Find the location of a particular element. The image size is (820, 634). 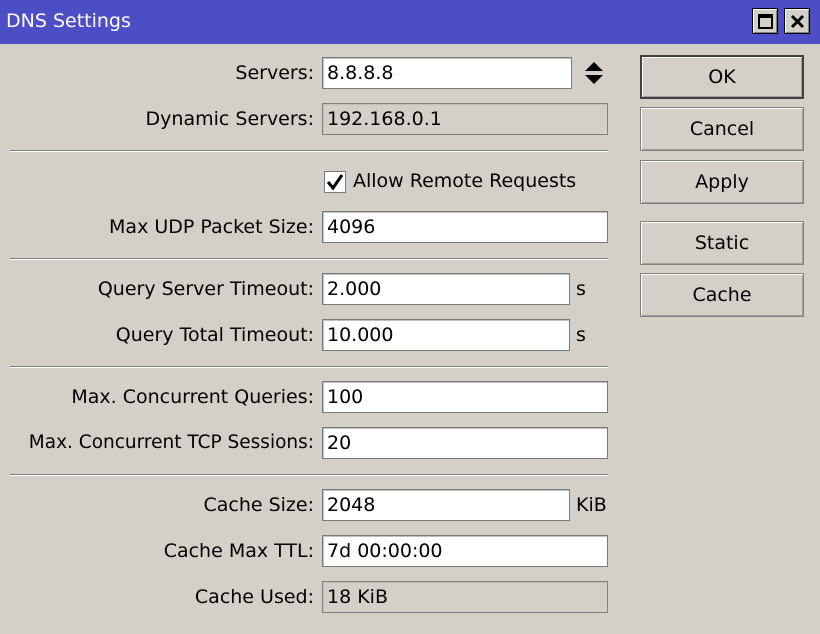

query-total-timeout-row: Query Total Timeout: is located at coordinates (157, 335).